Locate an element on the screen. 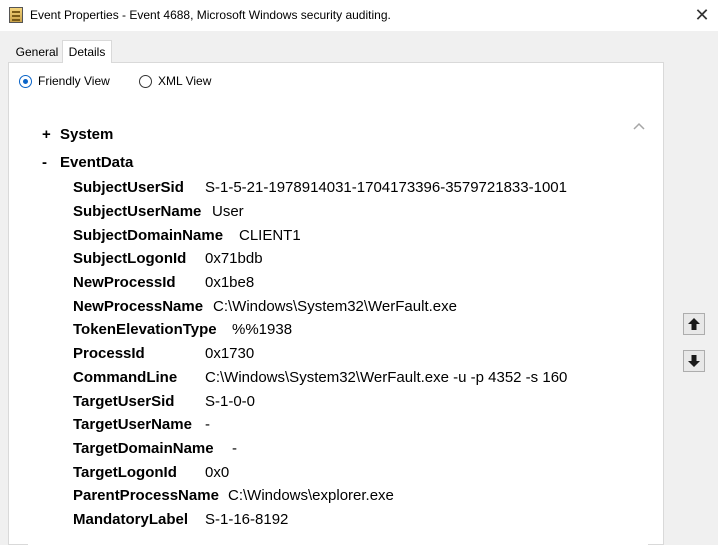 The width and height of the screenshot is (718, 545). friendly-view-radio: Friendly View is located at coordinates (64, 81).